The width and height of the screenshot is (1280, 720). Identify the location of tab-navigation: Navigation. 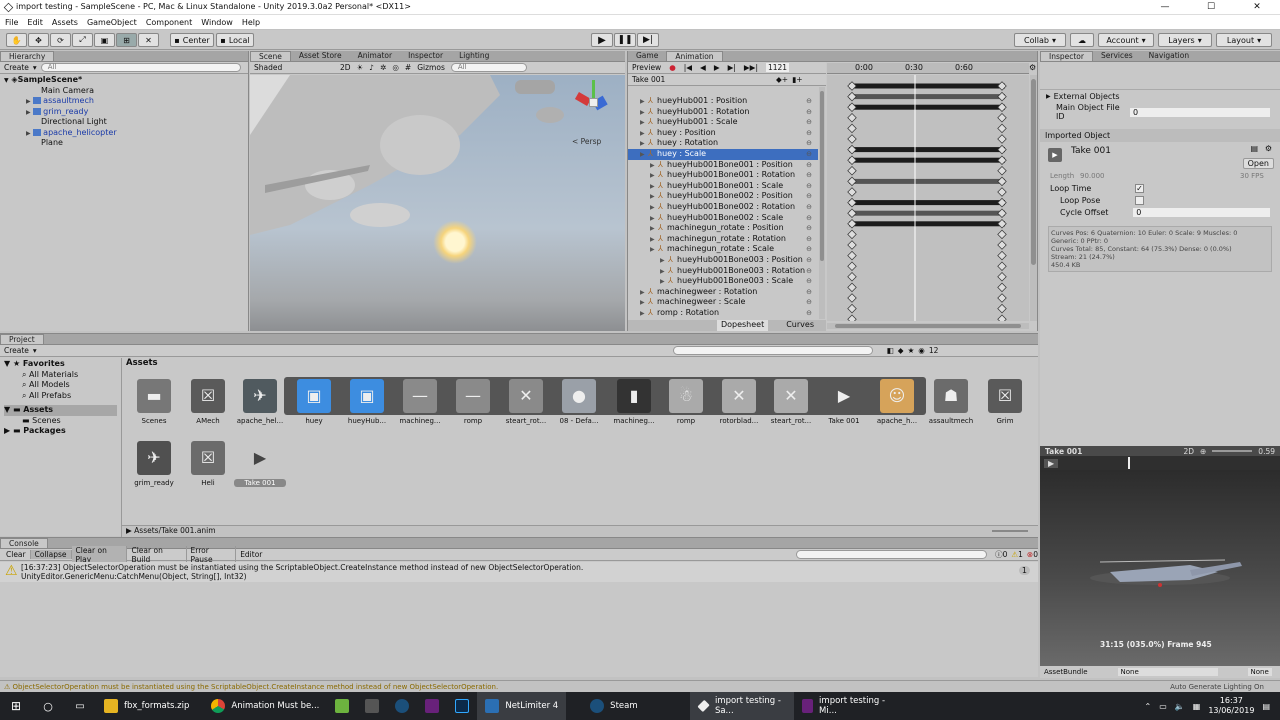
(1169, 56).